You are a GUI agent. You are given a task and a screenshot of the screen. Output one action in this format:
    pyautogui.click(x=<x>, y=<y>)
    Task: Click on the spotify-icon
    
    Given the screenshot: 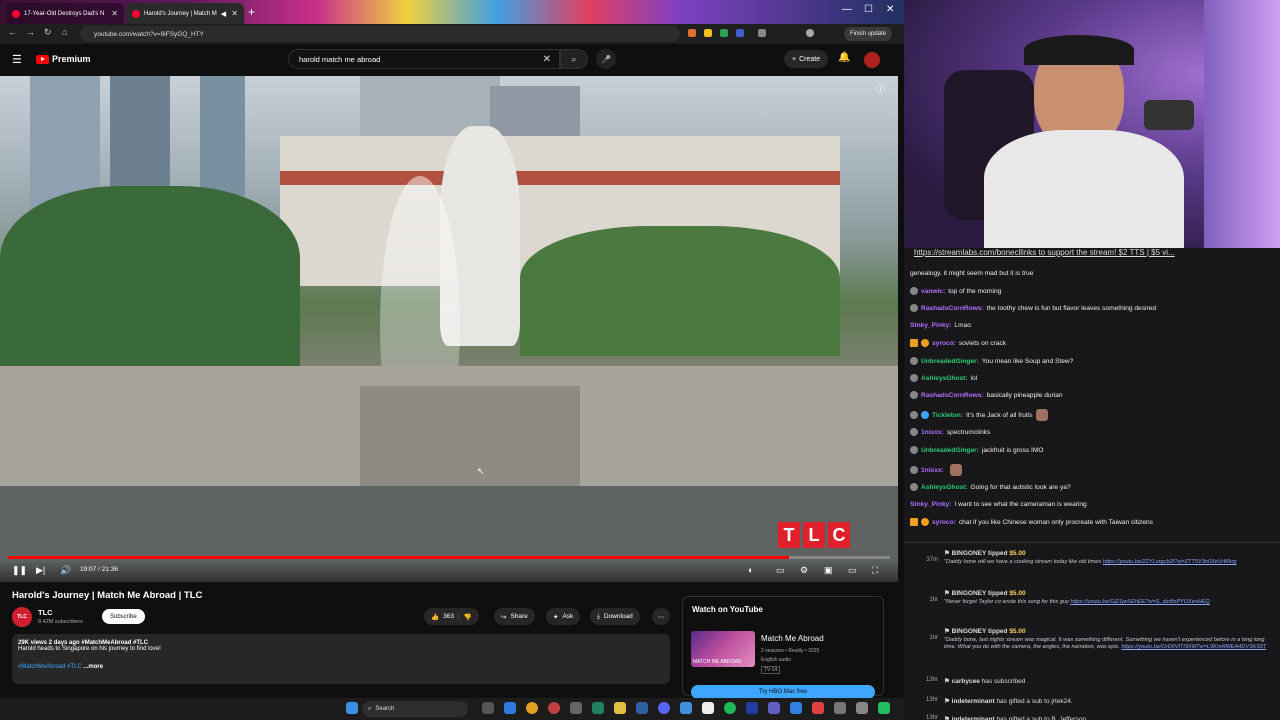 What is the action you would take?
    pyautogui.click(x=730, y=708)
    